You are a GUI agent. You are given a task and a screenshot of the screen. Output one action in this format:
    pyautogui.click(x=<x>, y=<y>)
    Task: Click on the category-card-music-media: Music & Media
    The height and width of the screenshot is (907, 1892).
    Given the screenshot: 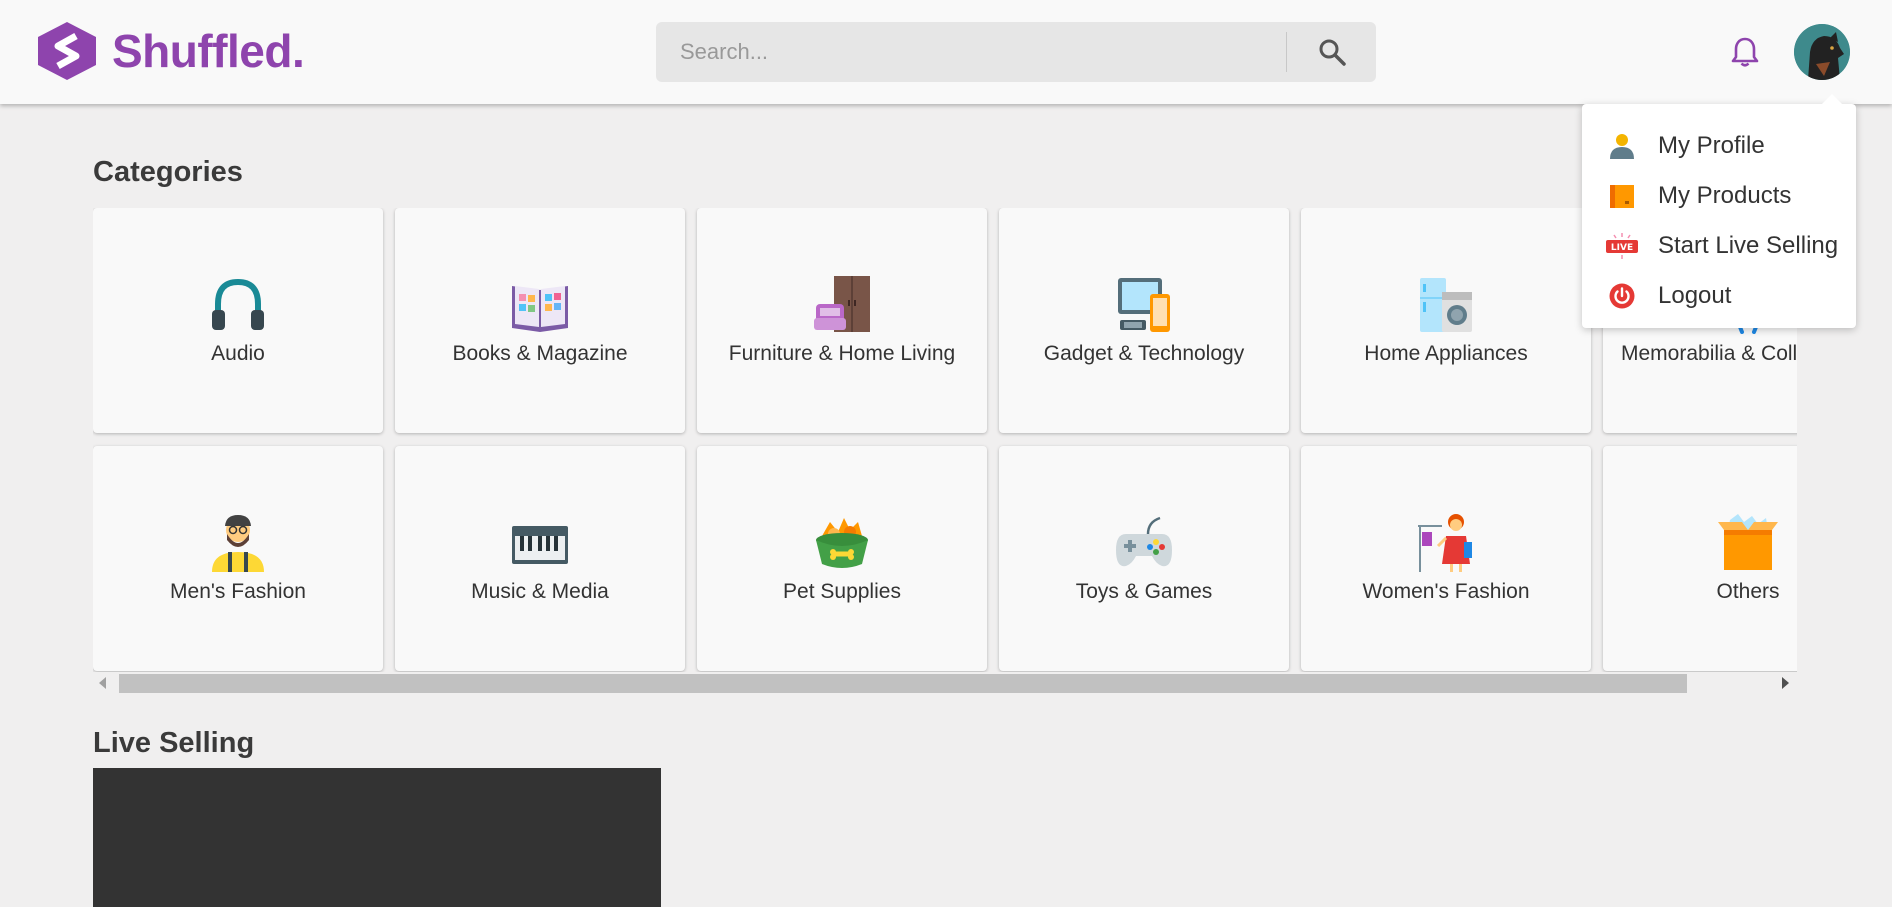 What is the action you would take?
    pyautogui.click(x=540, y=558)
    